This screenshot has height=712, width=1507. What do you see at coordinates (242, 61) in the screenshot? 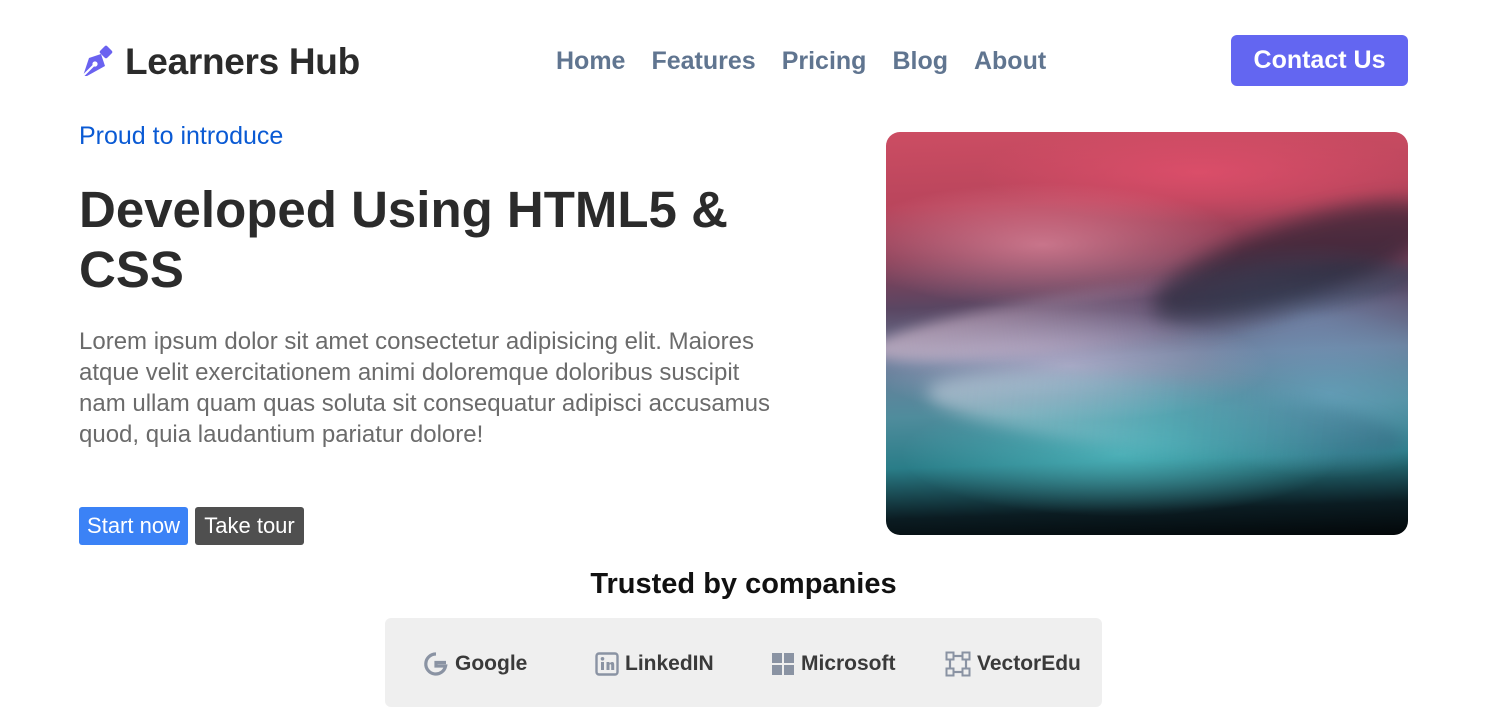
I see `brand-name: Learners Hub` at bounding box center [242, 61].